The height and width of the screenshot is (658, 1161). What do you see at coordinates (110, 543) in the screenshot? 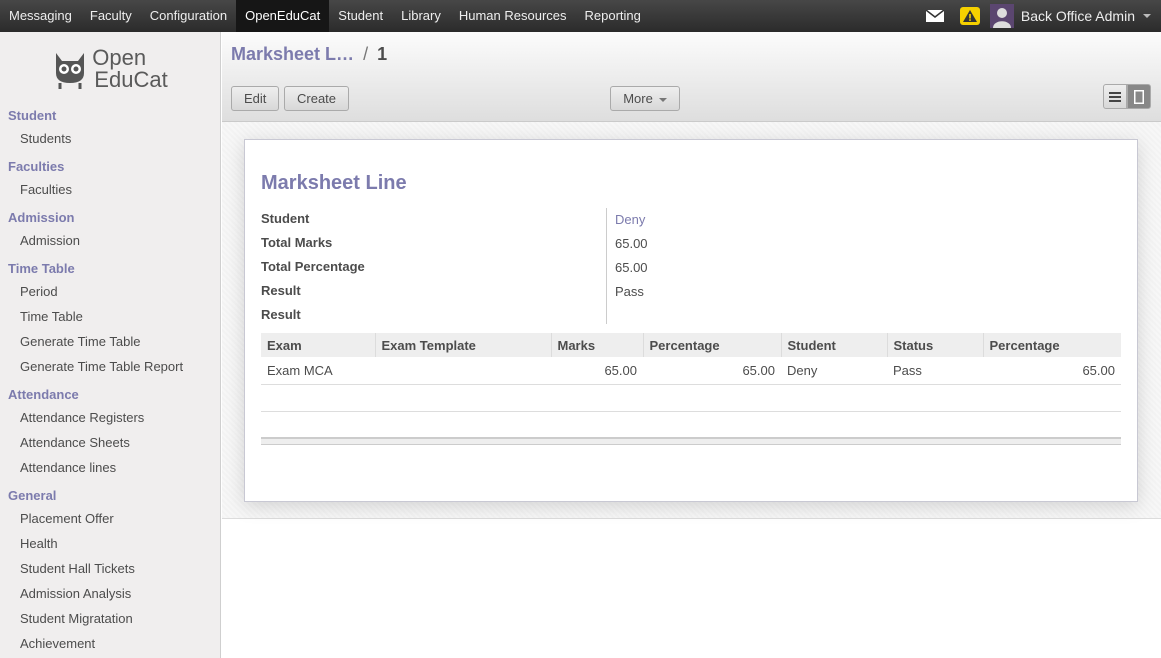
I see `sidebar-item-health: Health` at bounding box center [110, 543].